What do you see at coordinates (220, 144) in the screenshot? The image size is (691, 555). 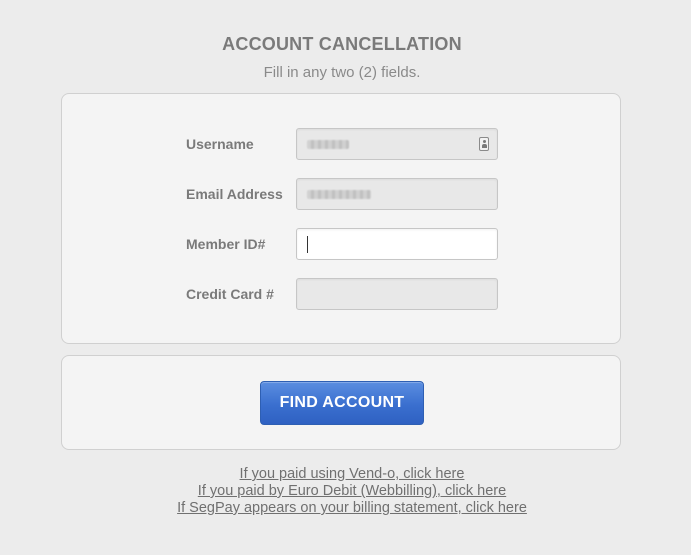 I see `username-label: Username` at bounding box center [220, 144].